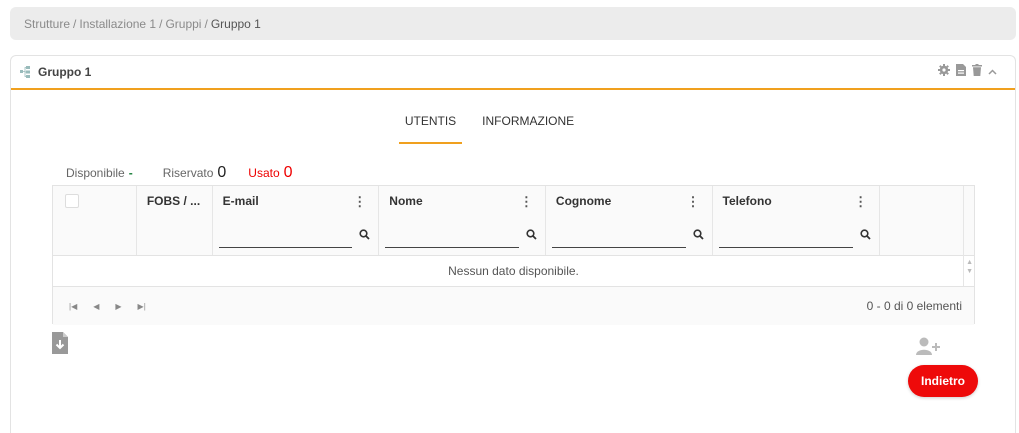 The width and height of the screenshot is (1019, 433). What do you see at coordinates (142, 306) in the screenshot?
I see `last-page-icon: ▶|` at bounding box center [142, 306].